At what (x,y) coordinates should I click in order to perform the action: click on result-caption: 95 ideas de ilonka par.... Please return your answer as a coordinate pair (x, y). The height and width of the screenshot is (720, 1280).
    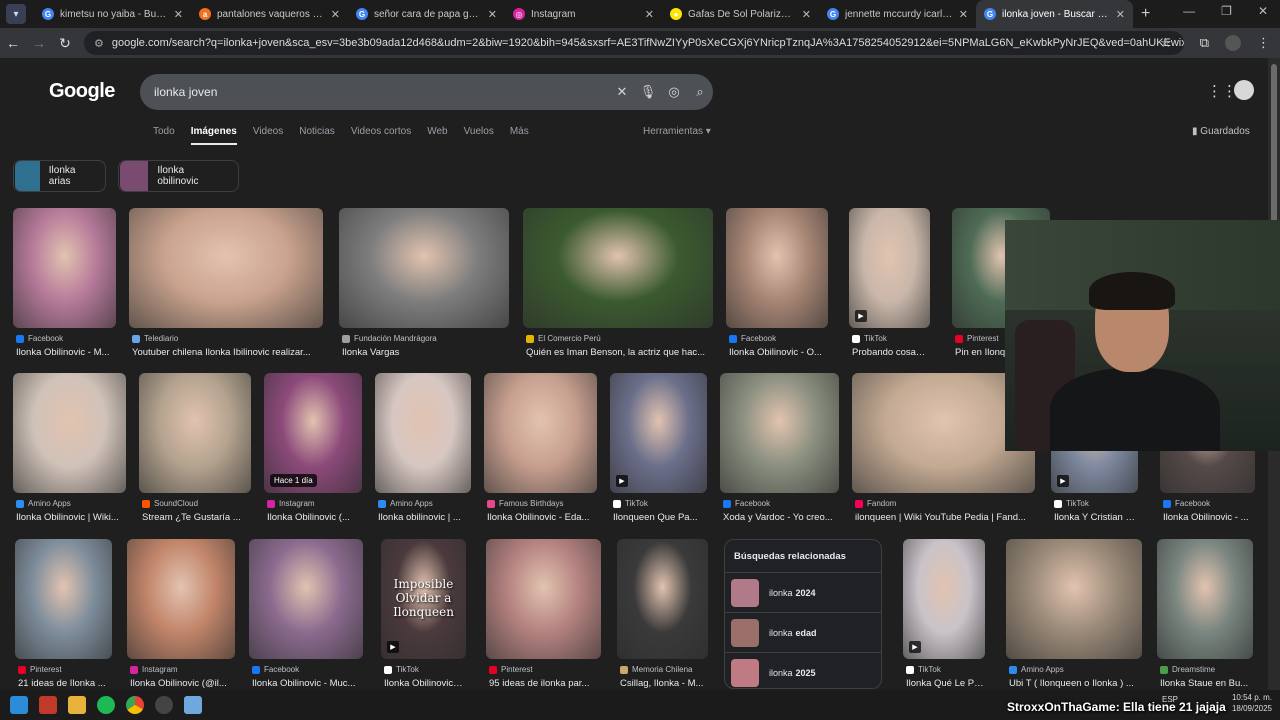
    Looking at the image, I should click on (544, 683).